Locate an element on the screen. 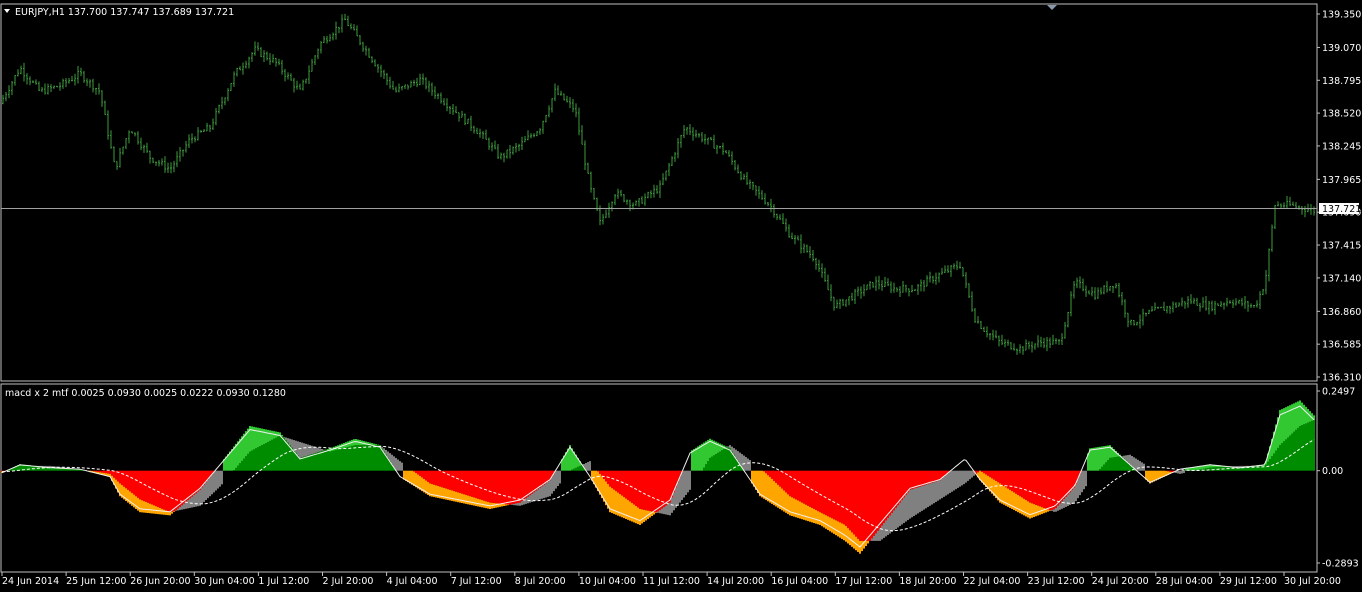 Image resolution: width=1362 pixels, height=592 pixels. time-tick-label: 14 Jul 20:00 is located at coordinates (735, 581).